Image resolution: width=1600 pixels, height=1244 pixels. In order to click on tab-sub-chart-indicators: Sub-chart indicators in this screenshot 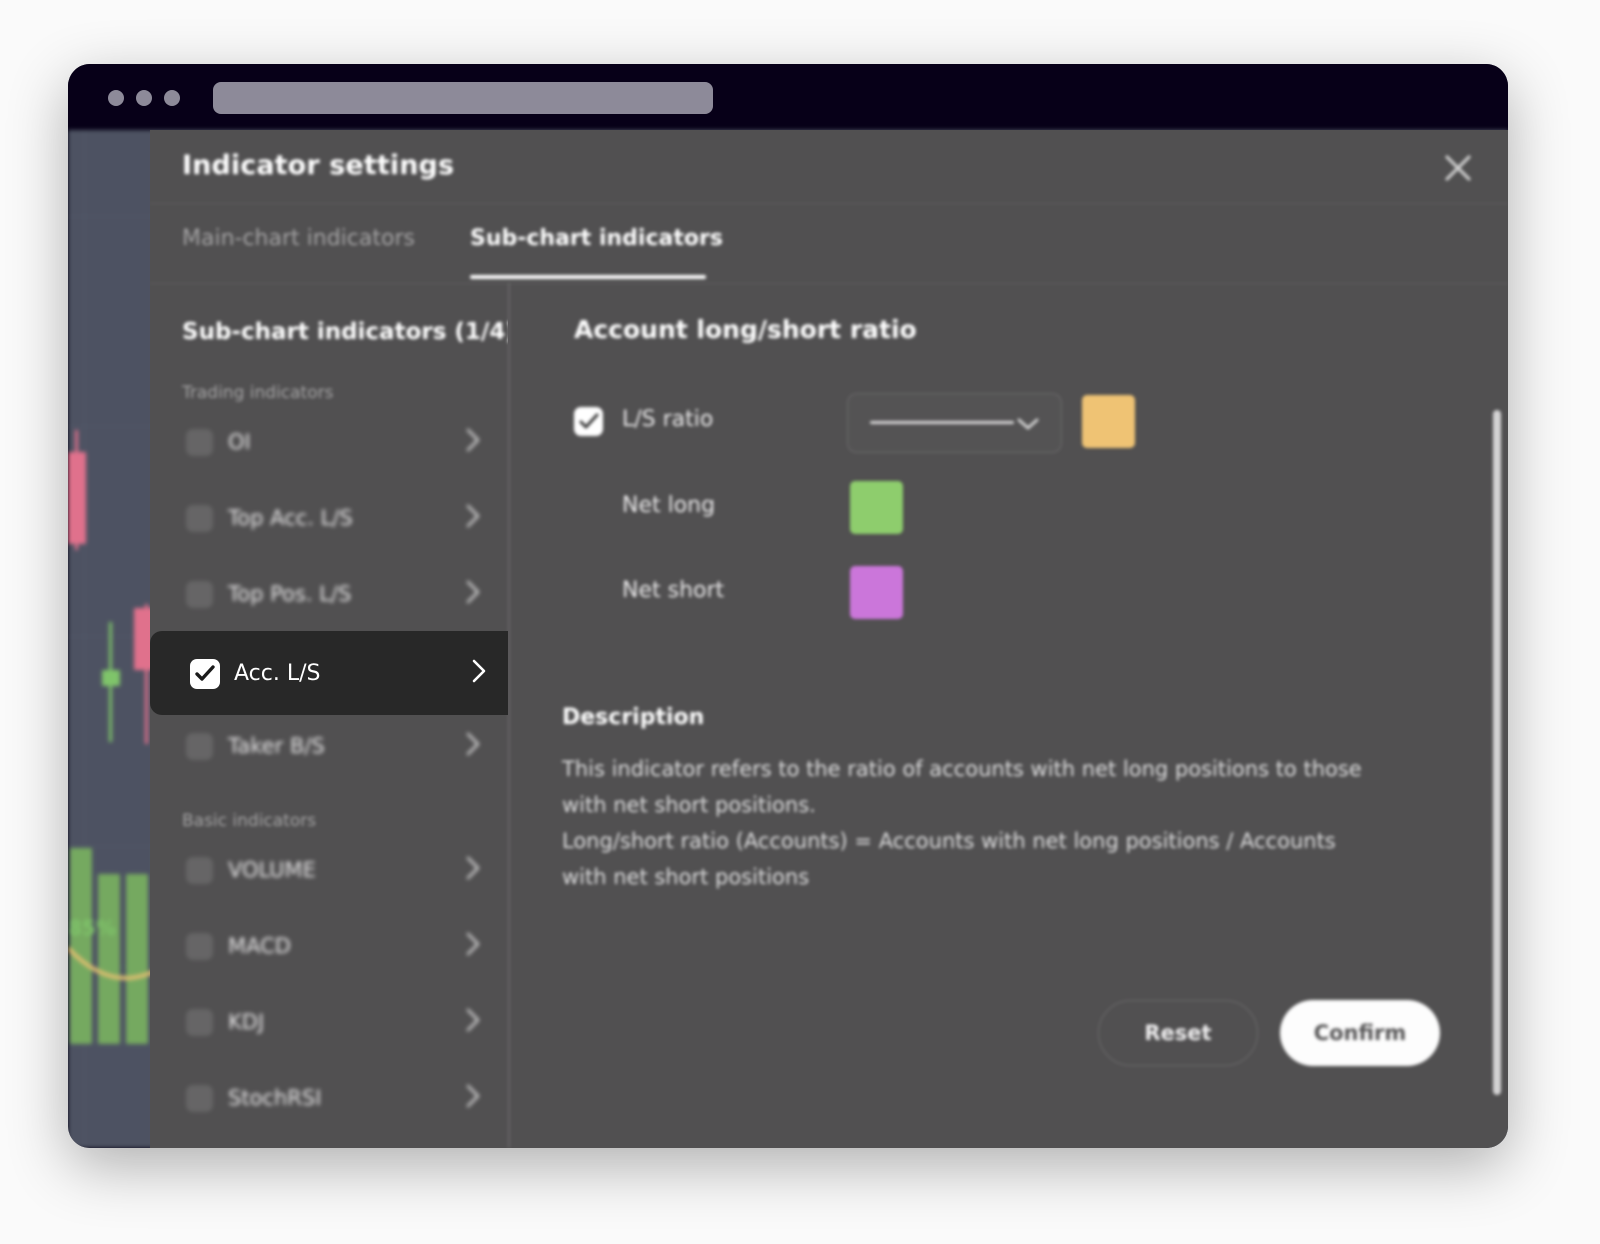, I will do `click(596, 238)`.